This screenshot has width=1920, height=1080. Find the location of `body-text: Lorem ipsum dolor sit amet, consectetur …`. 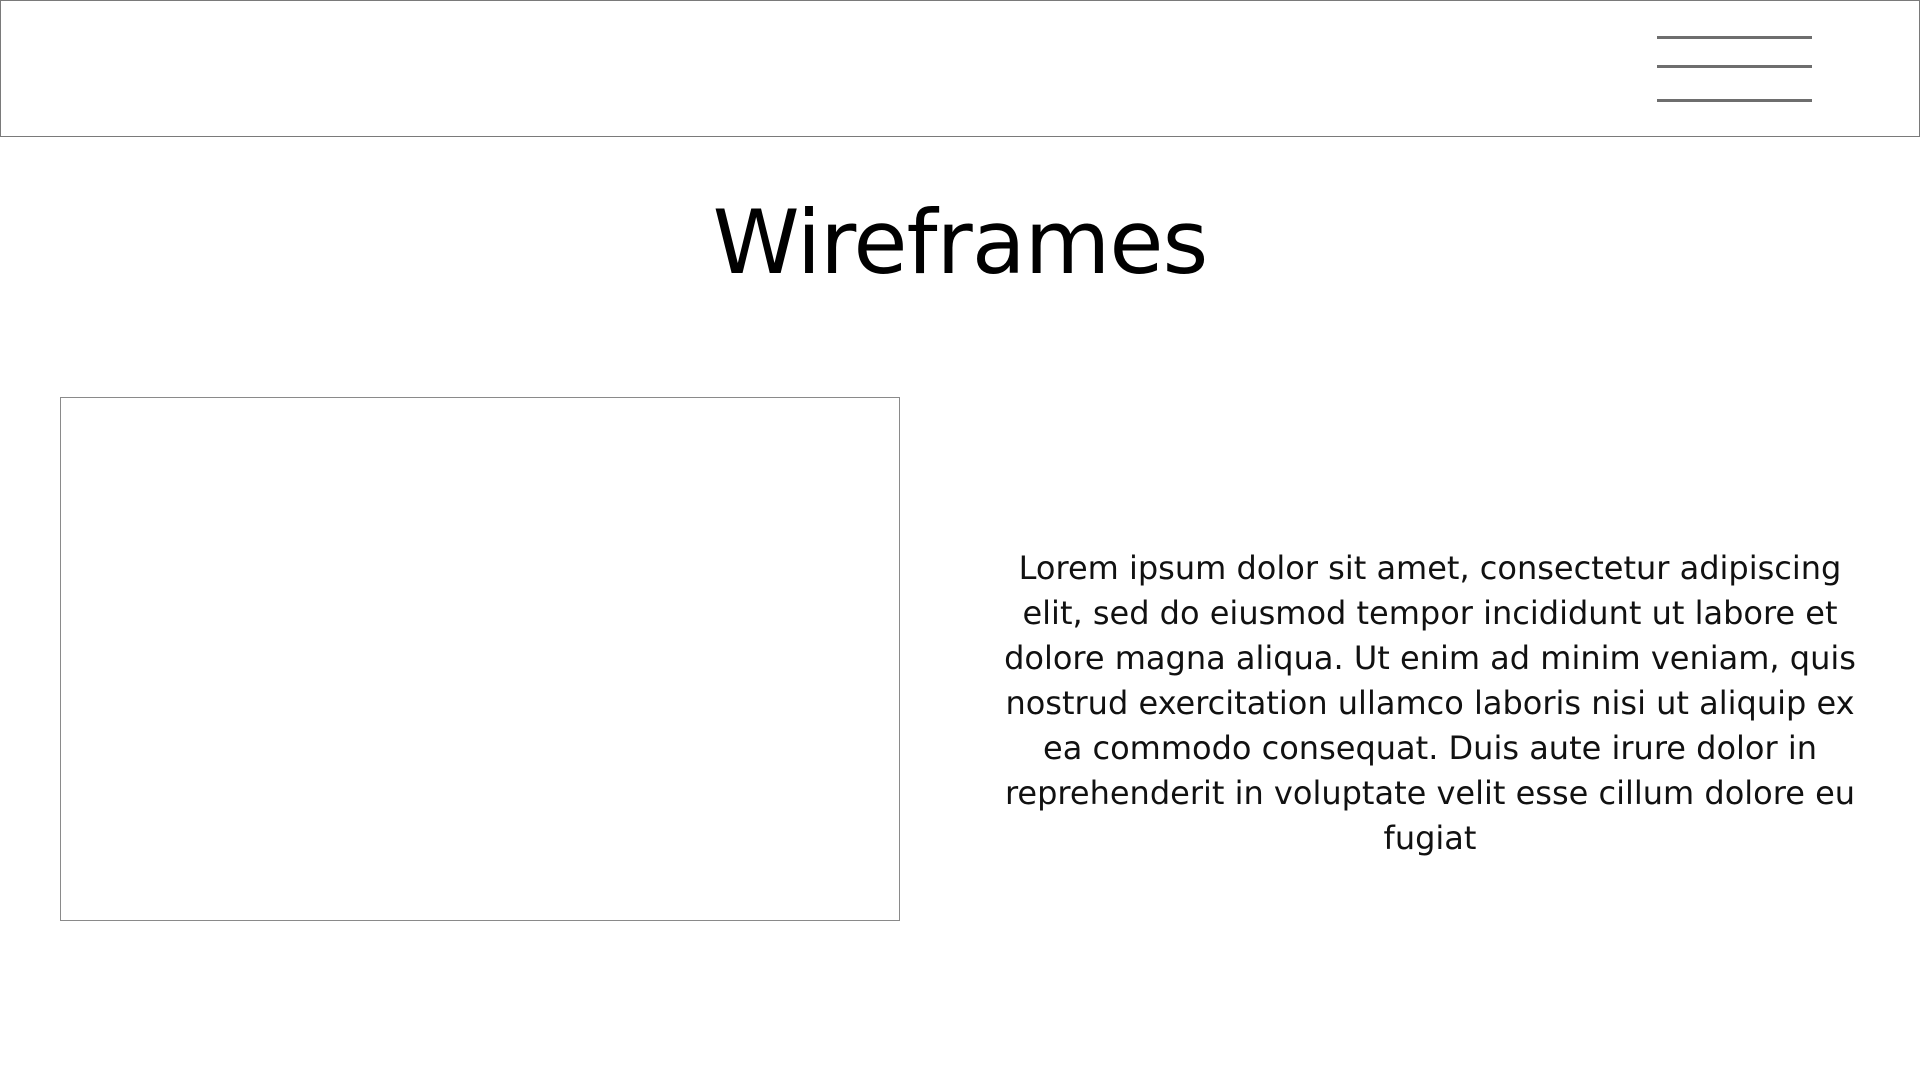

body-text: Lorem ipsum dolor sit amet, consectetur … is located at coordinates (1430, 703).